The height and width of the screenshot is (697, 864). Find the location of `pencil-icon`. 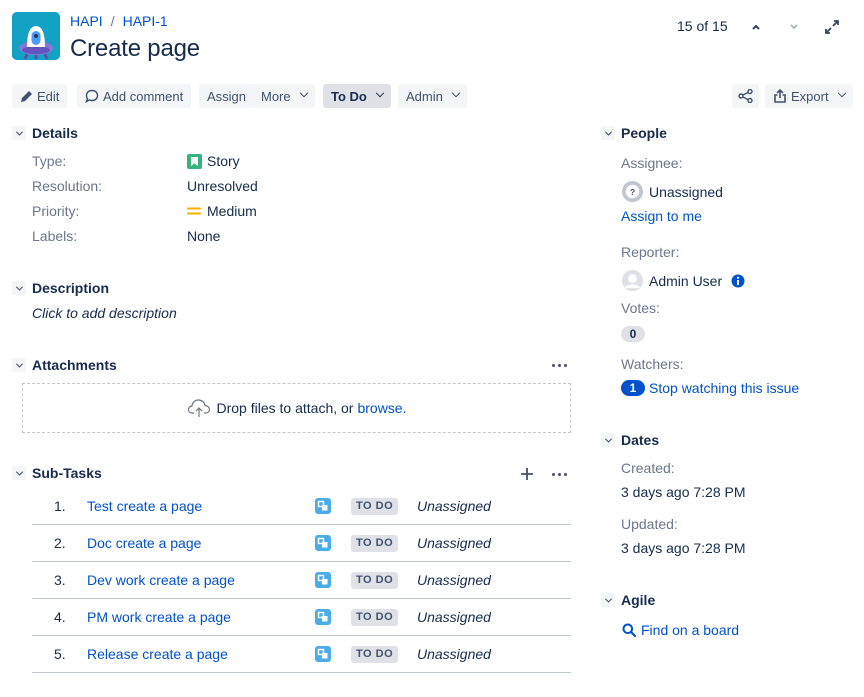

pencil-icon is located at coordinates (26, 96).